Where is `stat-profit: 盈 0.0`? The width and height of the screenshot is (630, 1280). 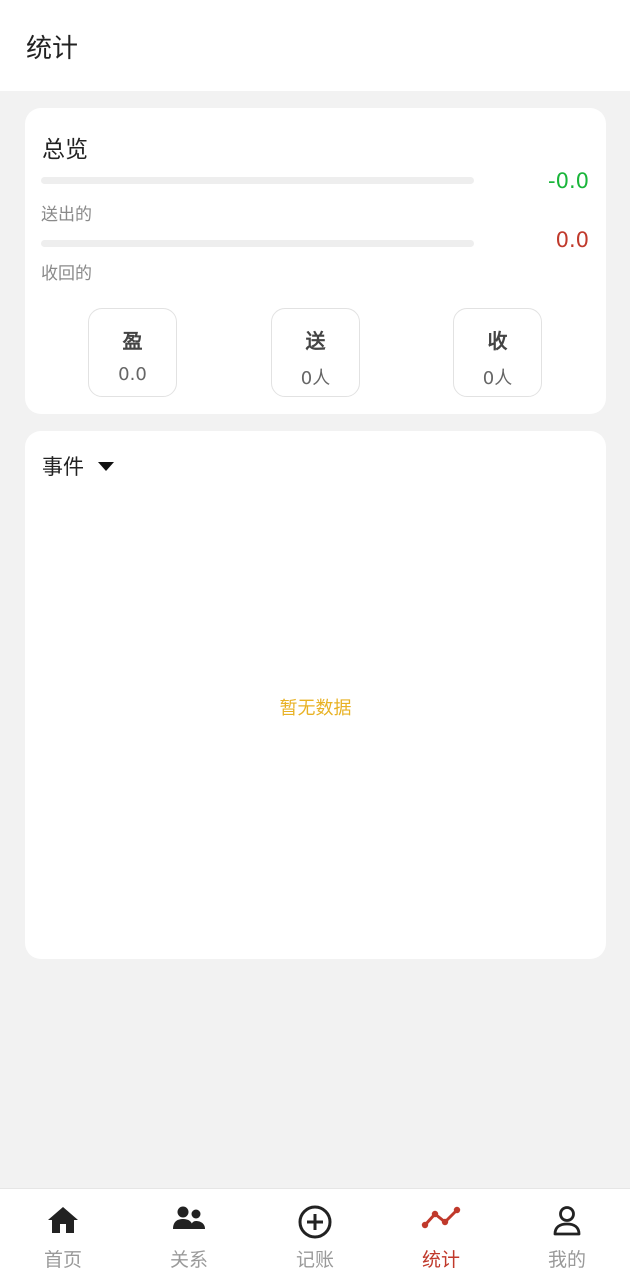 stat-profit: 盈 0.0 is located at coordinates (132, 352).